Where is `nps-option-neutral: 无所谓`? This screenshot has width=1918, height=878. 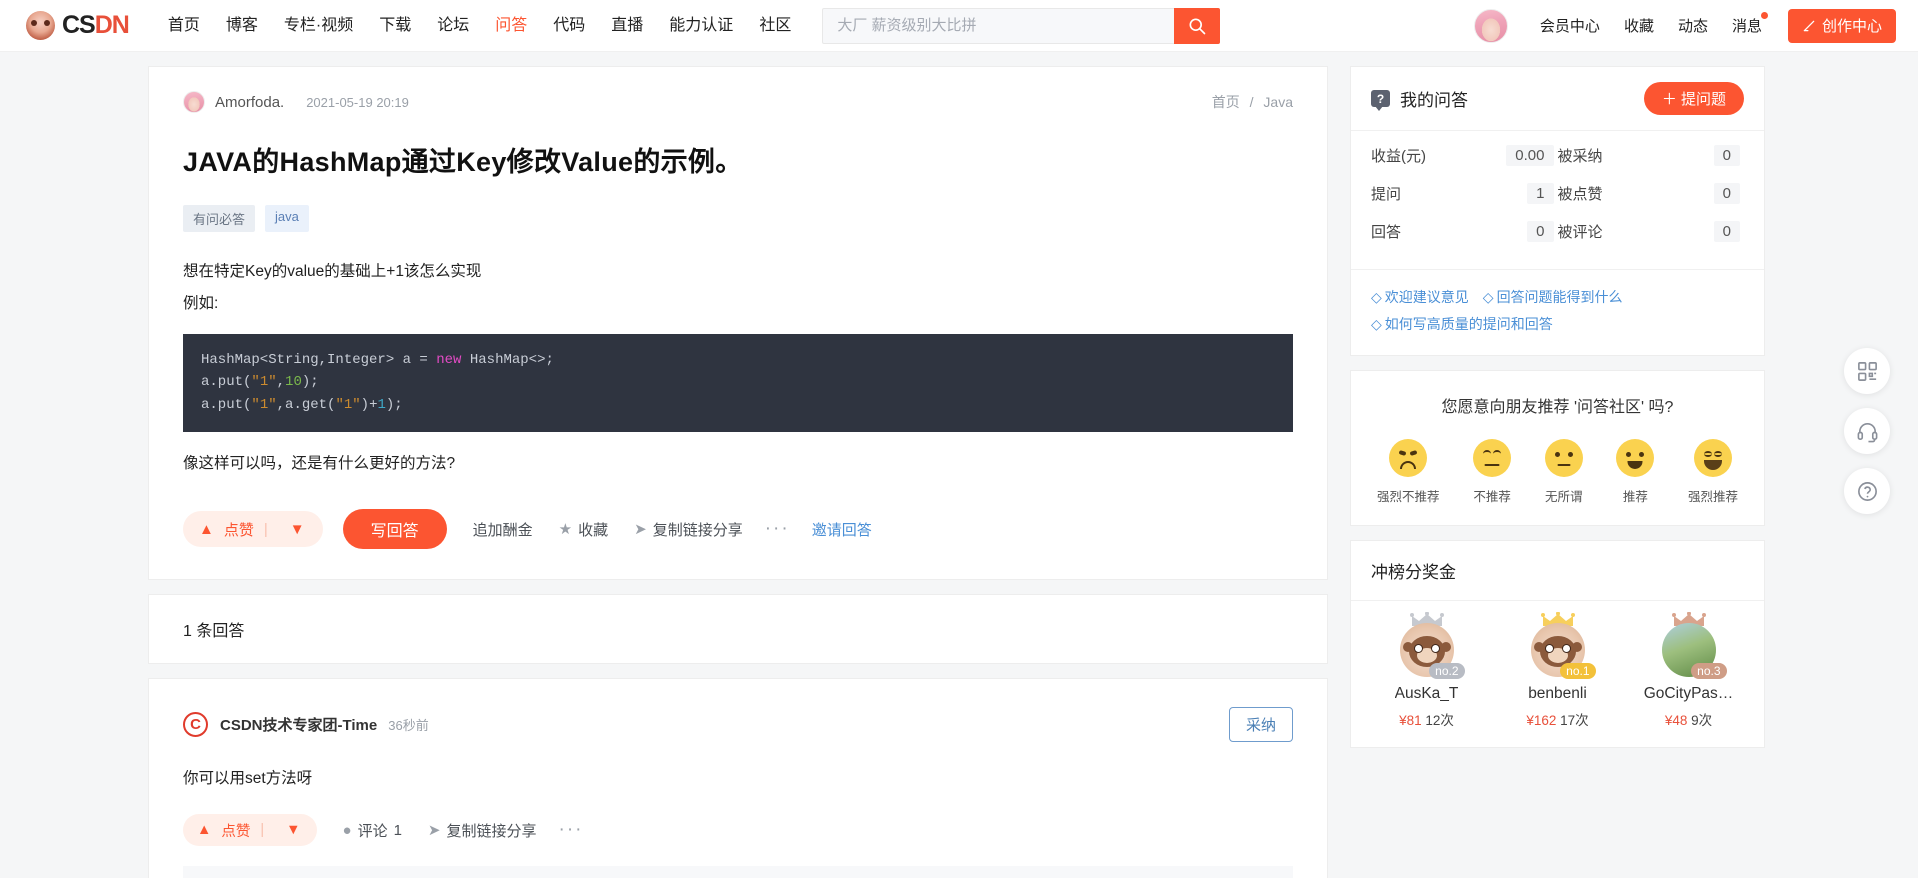
nps-option-neutral: 无所谓 is located at coordinates (1563, 471).